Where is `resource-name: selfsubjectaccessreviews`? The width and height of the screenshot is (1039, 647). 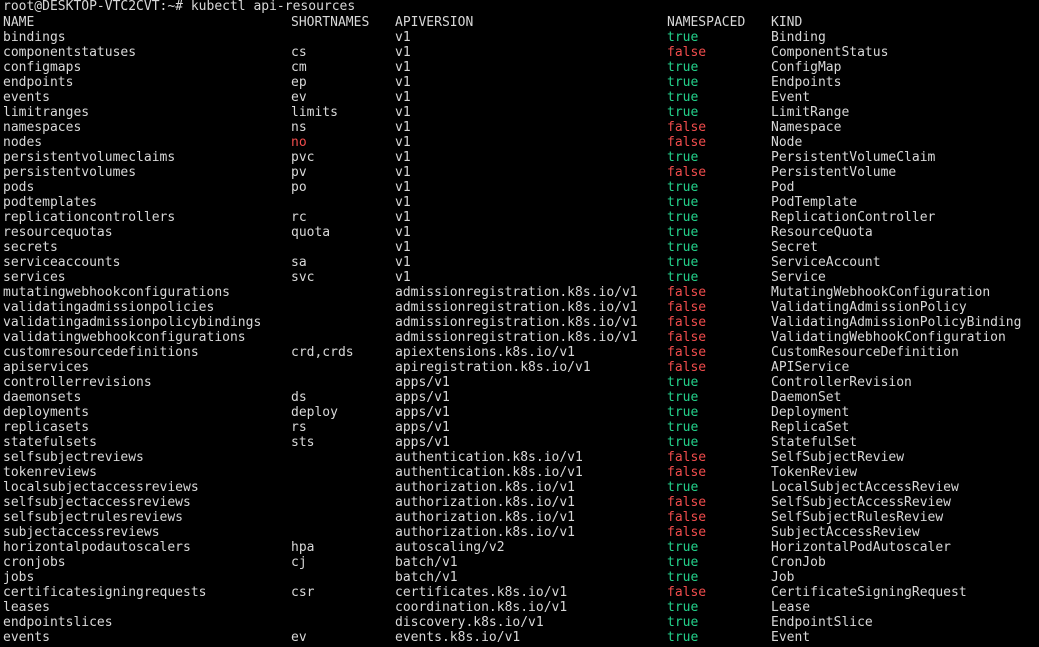 resource-name: selfsubjectaccessreviews is located at coordinates (97, 502).